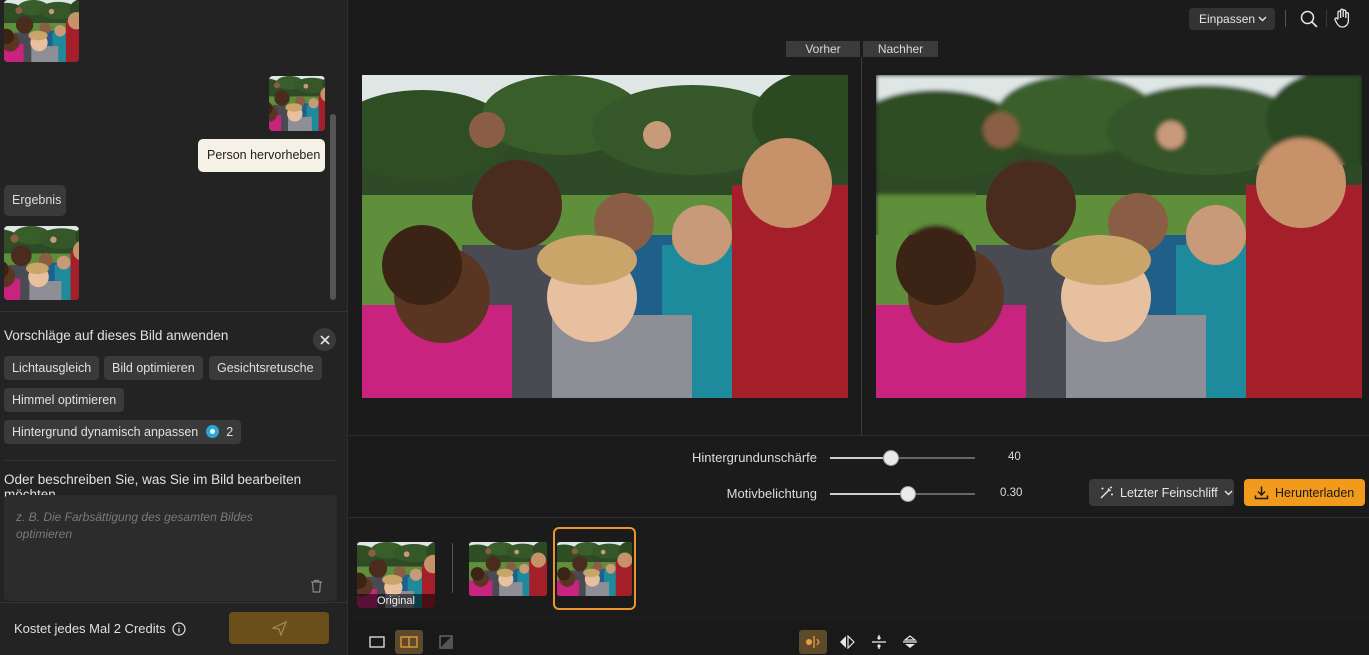 The image size is (1369, 655). I want to click on chip-bild-optimieren: Bild optimieren, so click(153, 368).